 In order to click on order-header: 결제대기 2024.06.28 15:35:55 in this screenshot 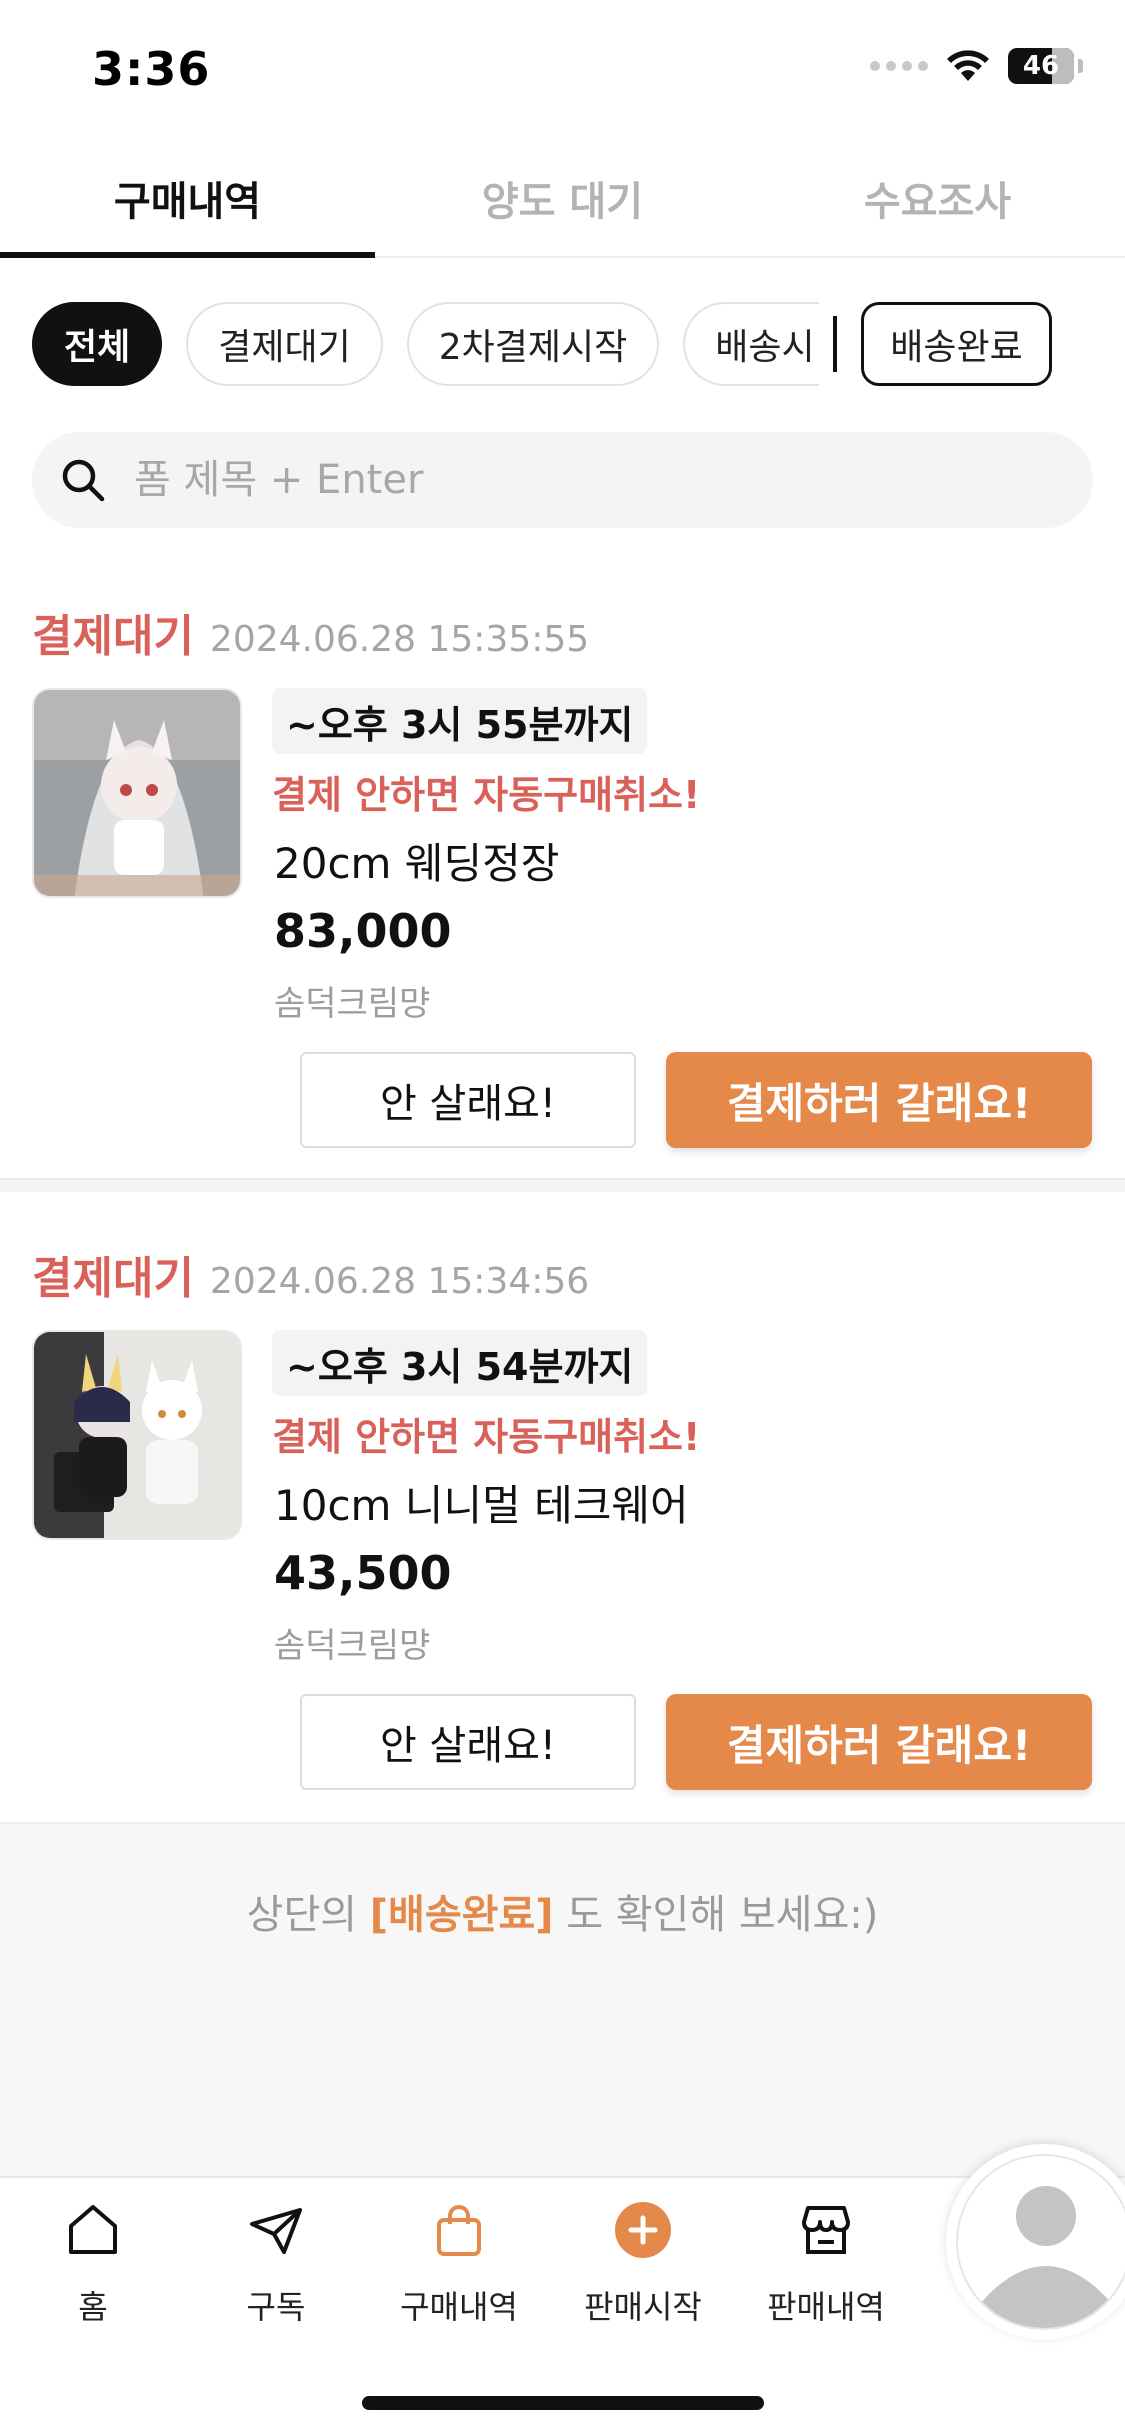, I will do `click(310, 632)`.